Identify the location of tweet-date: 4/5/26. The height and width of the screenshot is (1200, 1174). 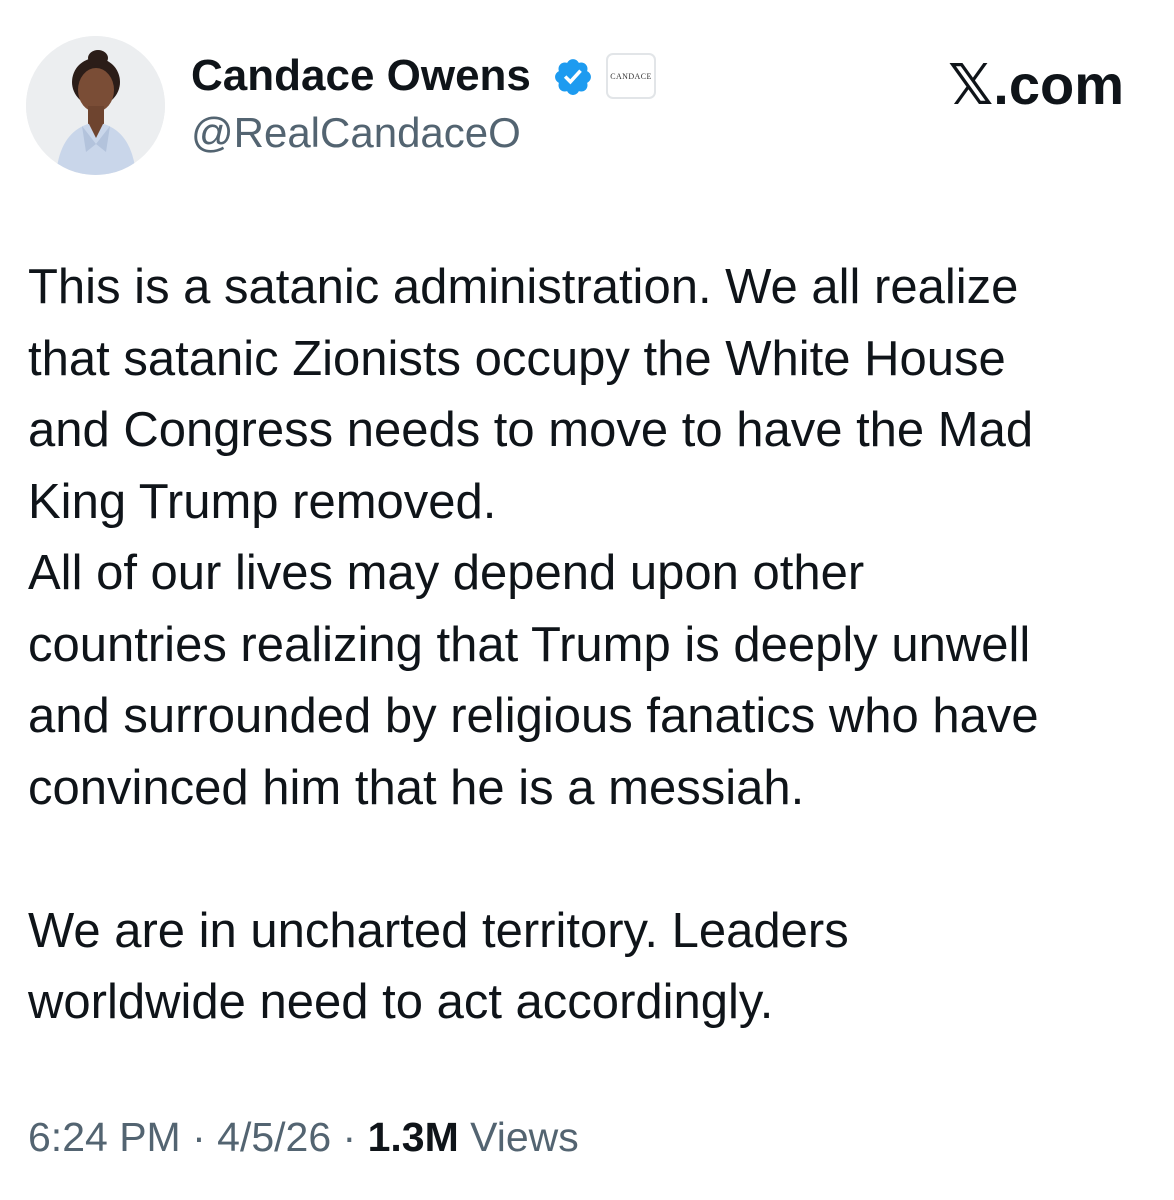
(274, 1137).